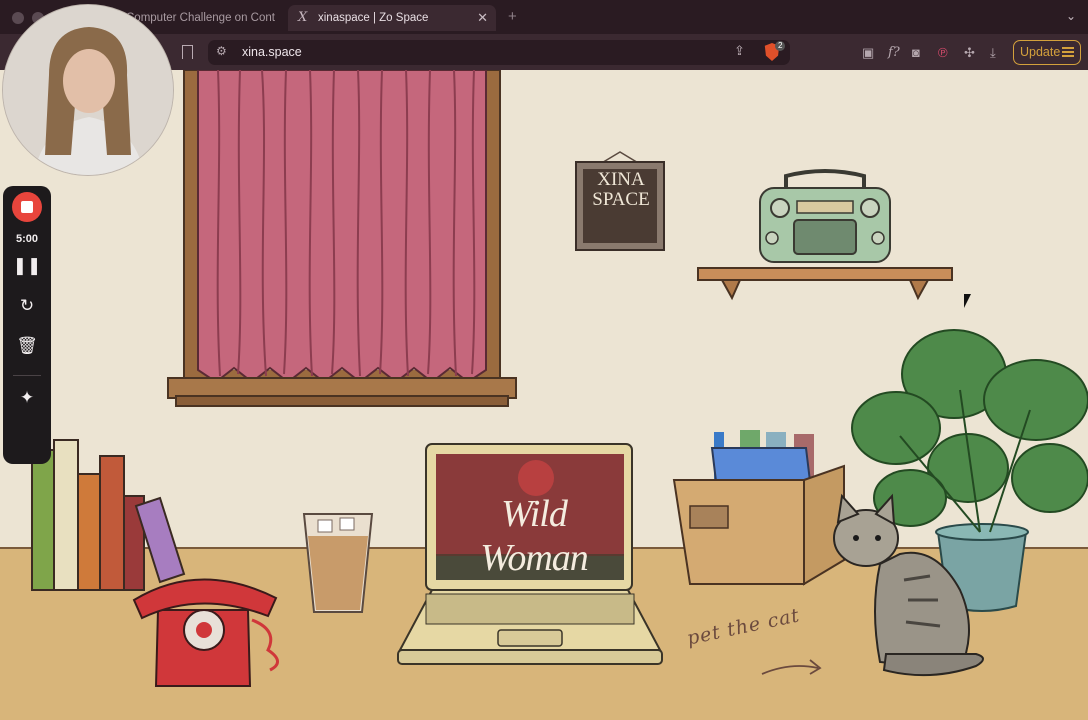 Image resolution: width=1088 pixels, height=720 pixels. I want to click on divider, so click(27, 375).